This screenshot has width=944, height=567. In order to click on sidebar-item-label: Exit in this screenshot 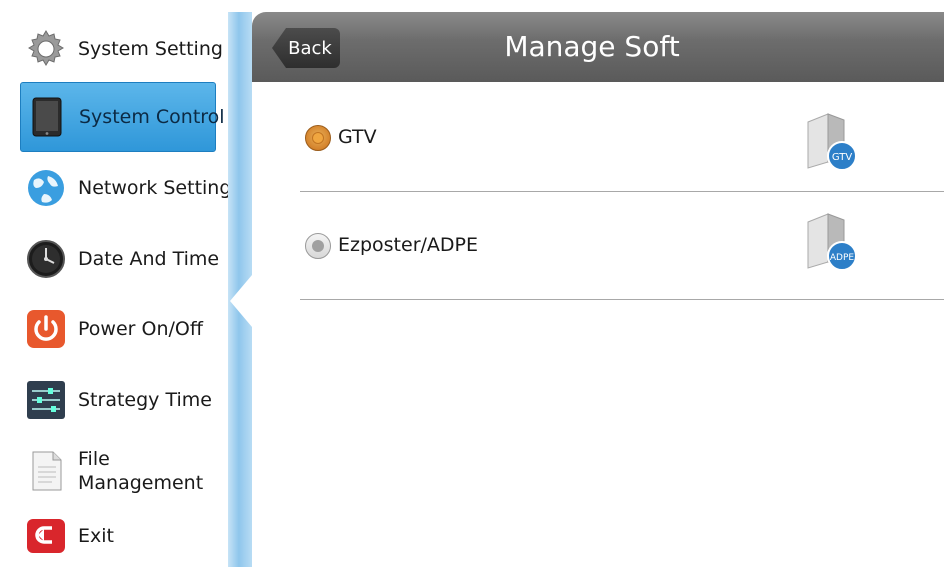, I will do `click(96, 536)`.